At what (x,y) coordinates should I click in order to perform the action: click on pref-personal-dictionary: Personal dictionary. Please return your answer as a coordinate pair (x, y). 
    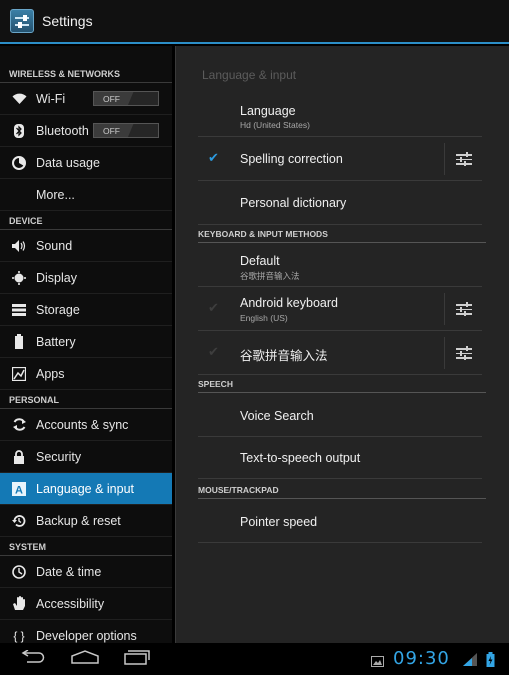
    Looking at the image, I should click on (340, 203).